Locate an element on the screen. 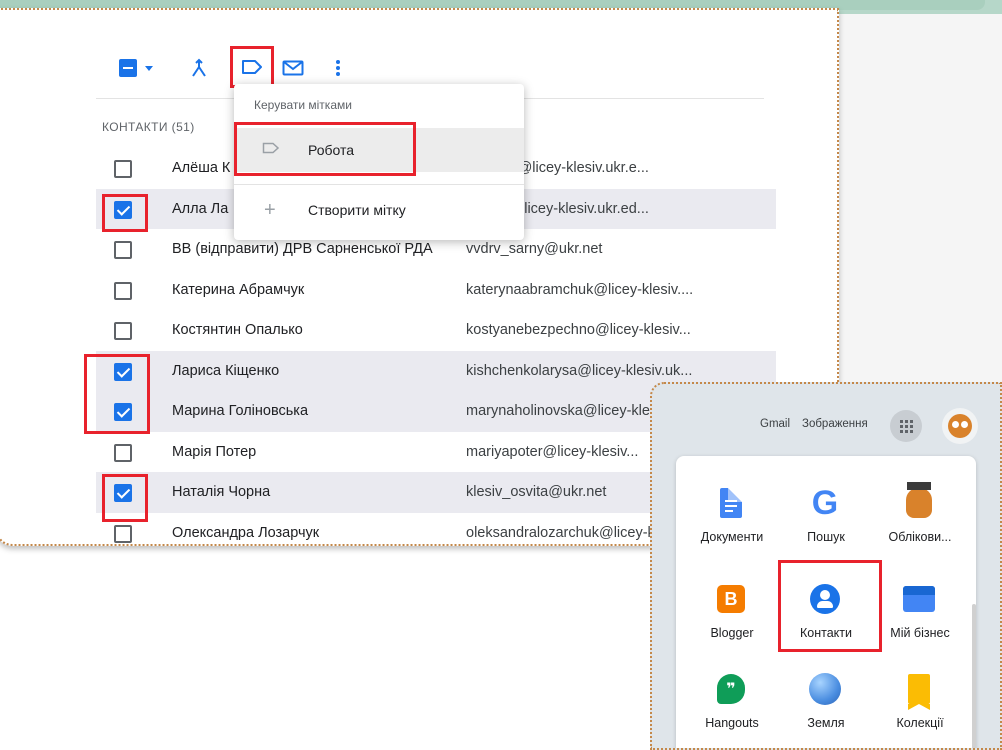 Image resolution: width=1002 pixels, height=750 pixels. account-owl-icon is located at coordinates (919, 502).